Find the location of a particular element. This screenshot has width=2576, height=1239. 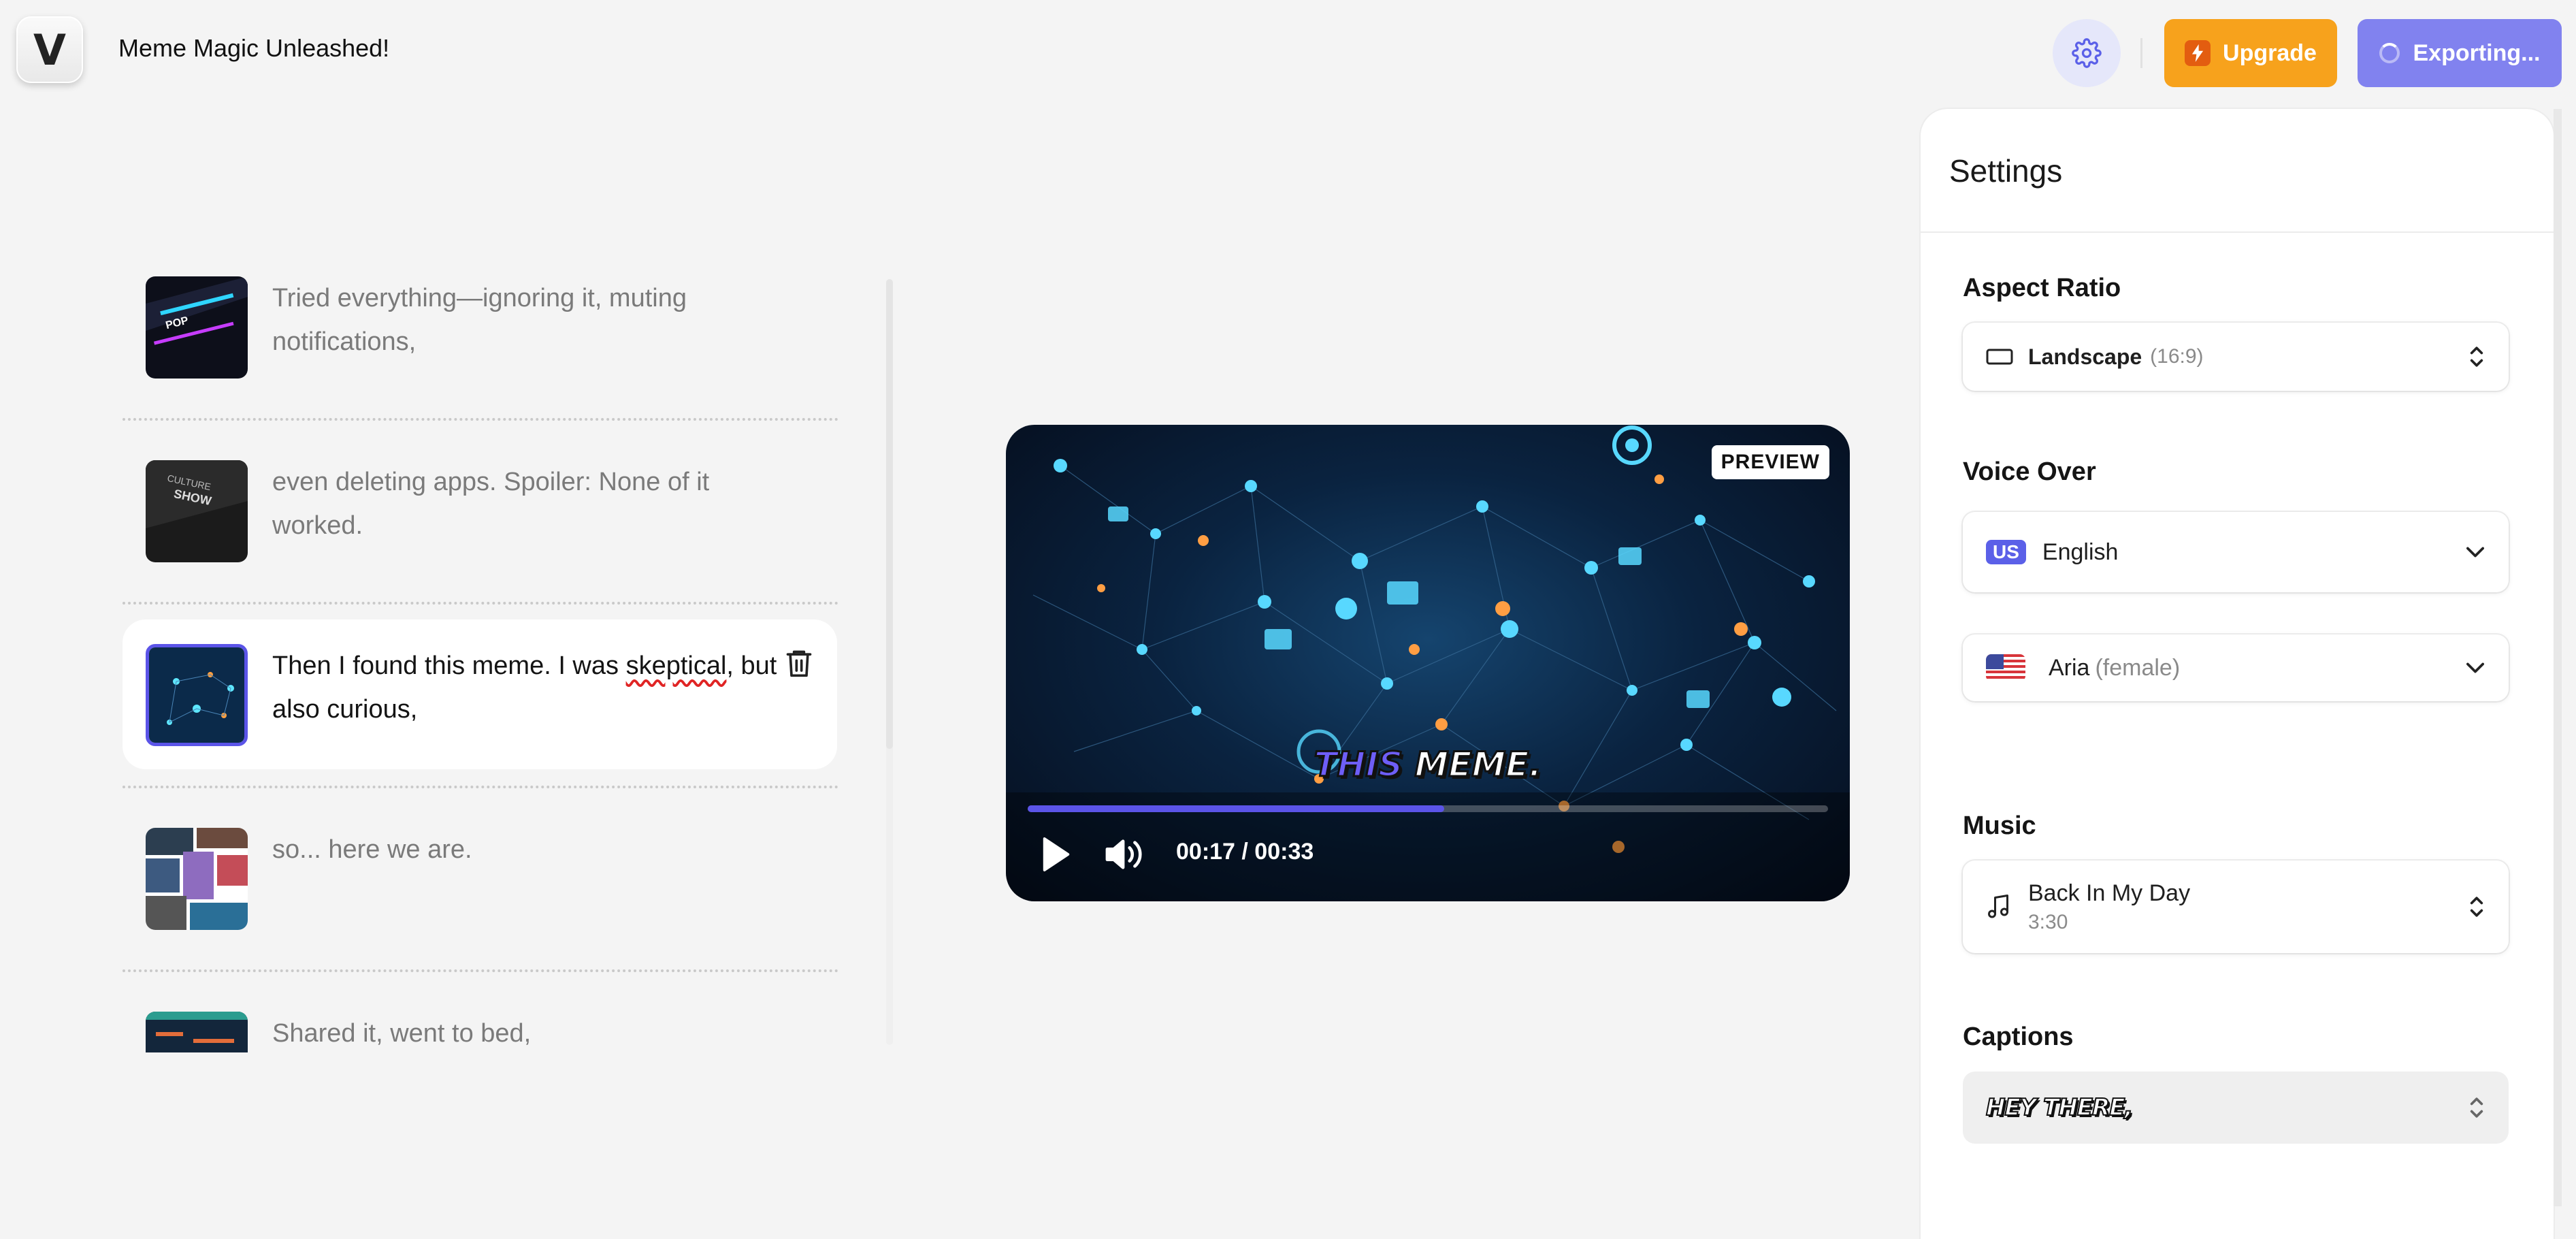

scene-thumbnail: POP is located at coordinates (197, 327).